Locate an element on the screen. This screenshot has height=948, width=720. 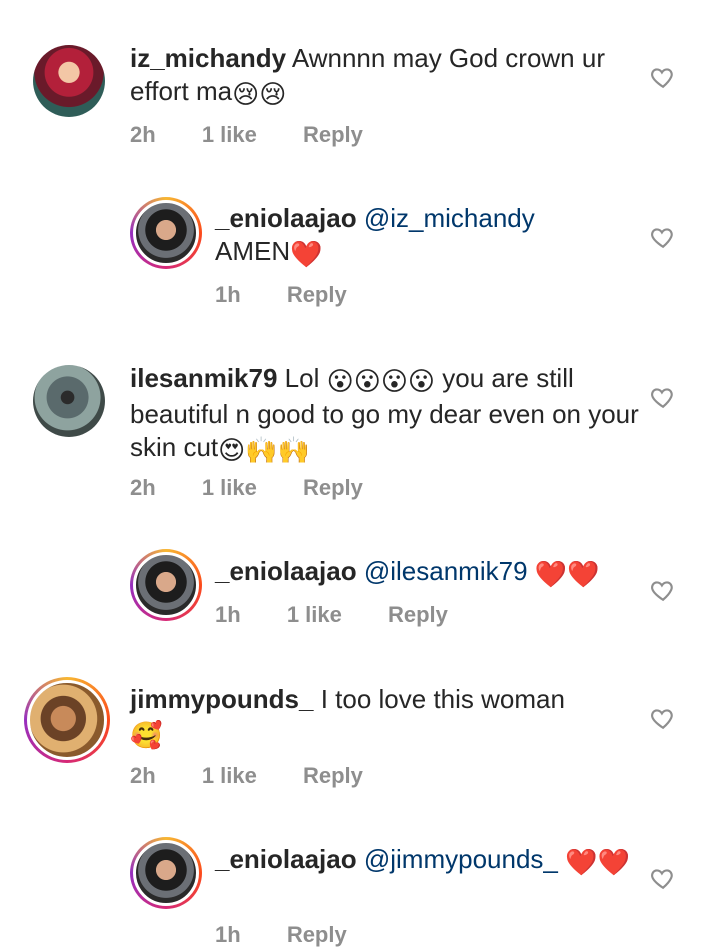
comment-body-prefix: Lol is located at coordinates (302, 378).